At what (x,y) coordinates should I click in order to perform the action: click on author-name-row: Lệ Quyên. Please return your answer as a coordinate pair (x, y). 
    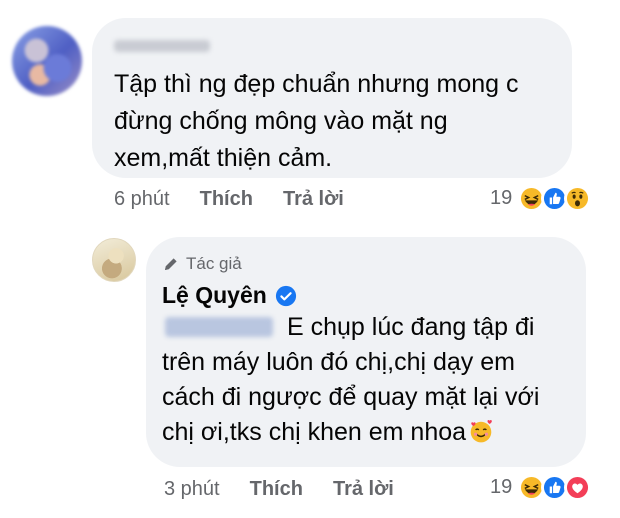
    Looking at the image, I should click on (229, 295).